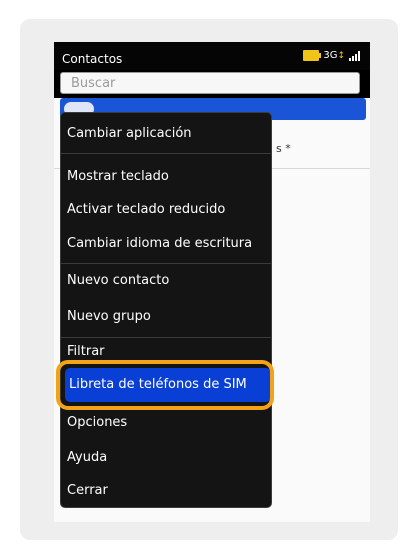 This screenshot has width=418, height=560. I want to click on search-input: Buscar, so click(210, 83).